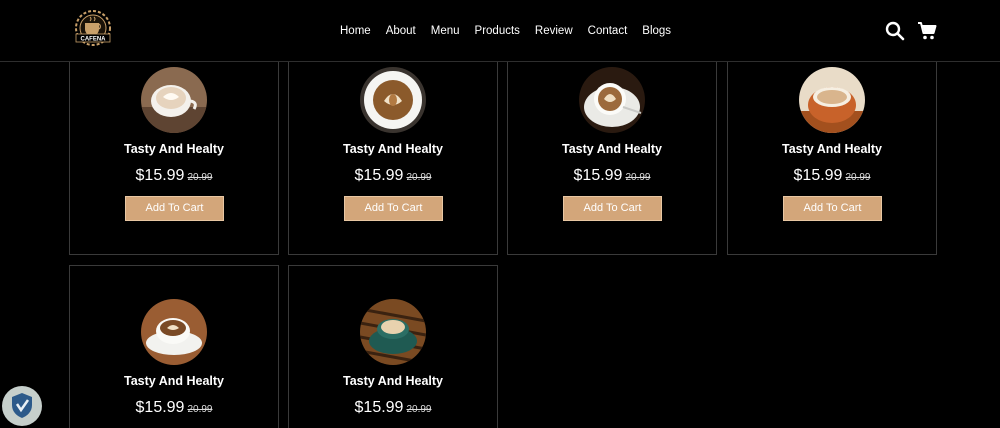 The width and height of the screenshot is (1000, 428). What do you see at coordinates (445, 31) in the screenshot?
I see `nav-menu: Menu` at bounding box center [445, 31].